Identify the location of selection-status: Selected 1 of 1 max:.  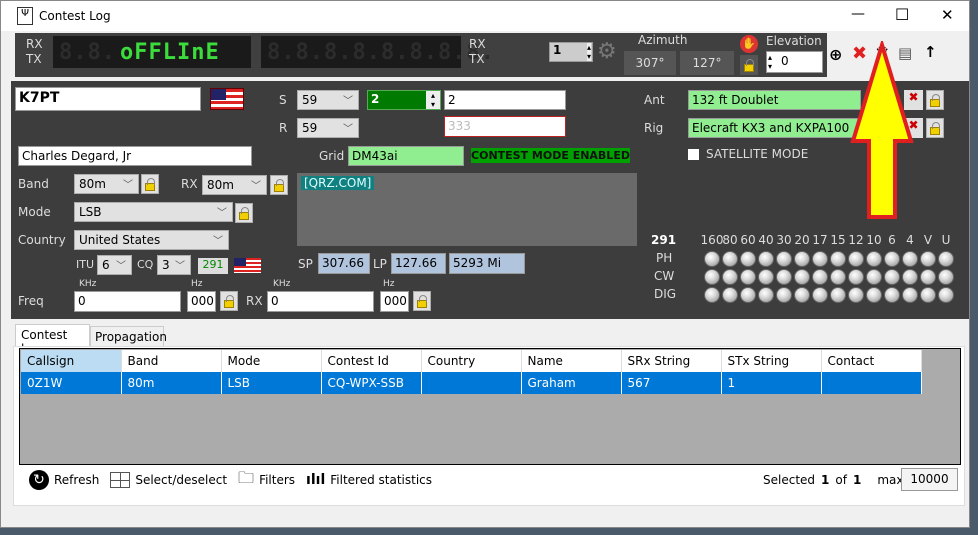
(835, 480).